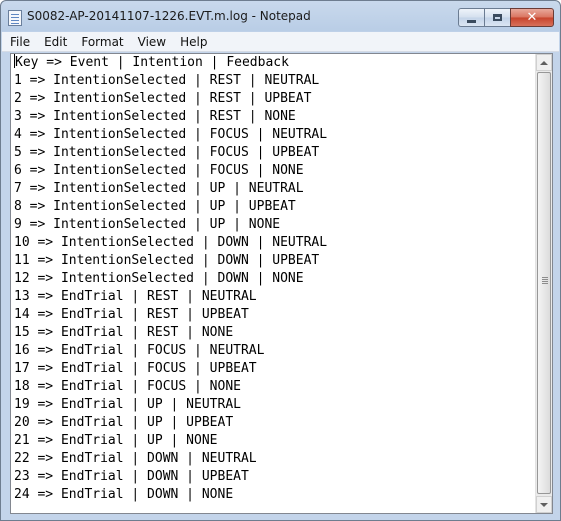 Image resolution: width=561 pixels, height=521 pixels. Describe the element at coordinates (135, 368) in the screenshot. I see `text-line: 17 => EndTrial | FOCUS | UPBEAT` at that location.